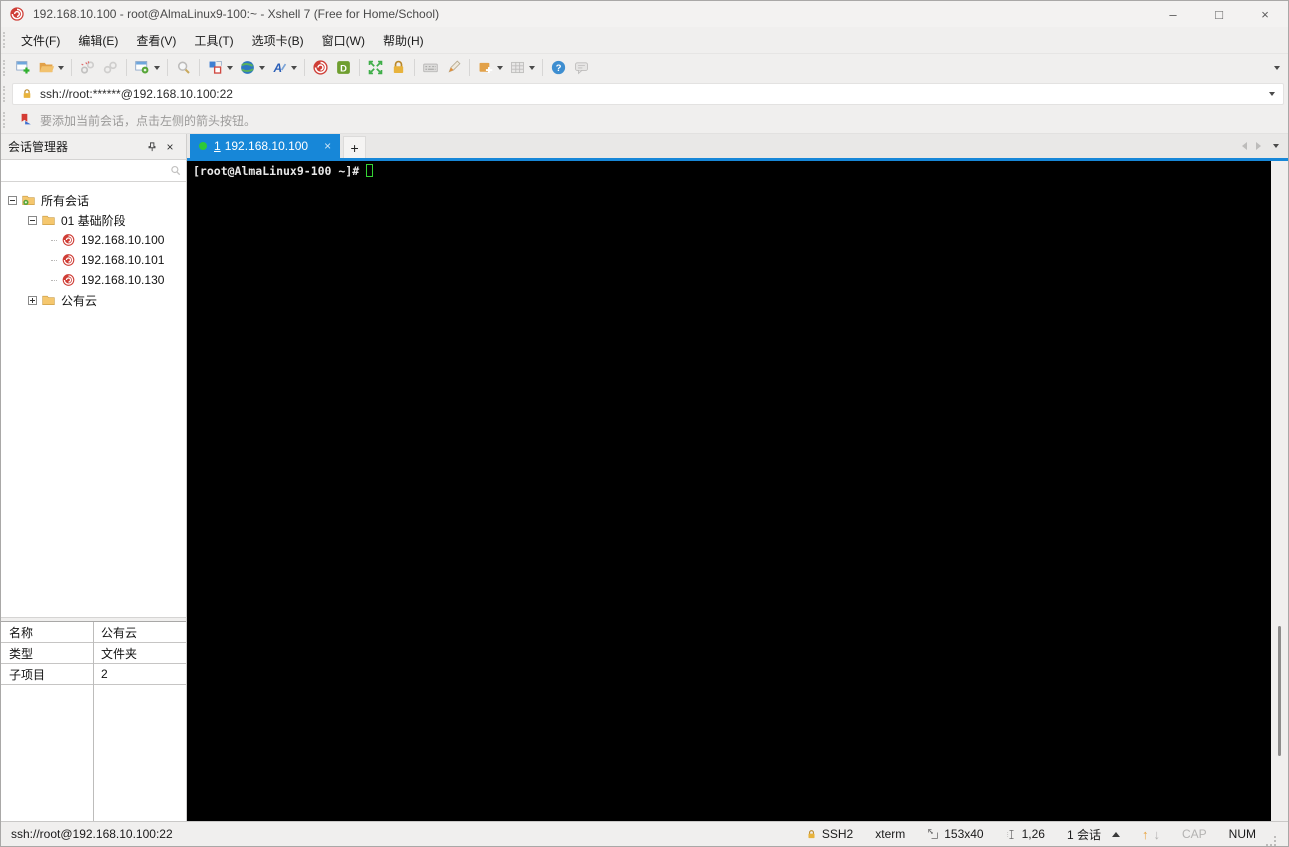 The height and width of the screenshot is (847, 1289). Describe the element at coordinates (1258, 146) in the screenshot. I see `tab-scroll-right-icon` at that location.